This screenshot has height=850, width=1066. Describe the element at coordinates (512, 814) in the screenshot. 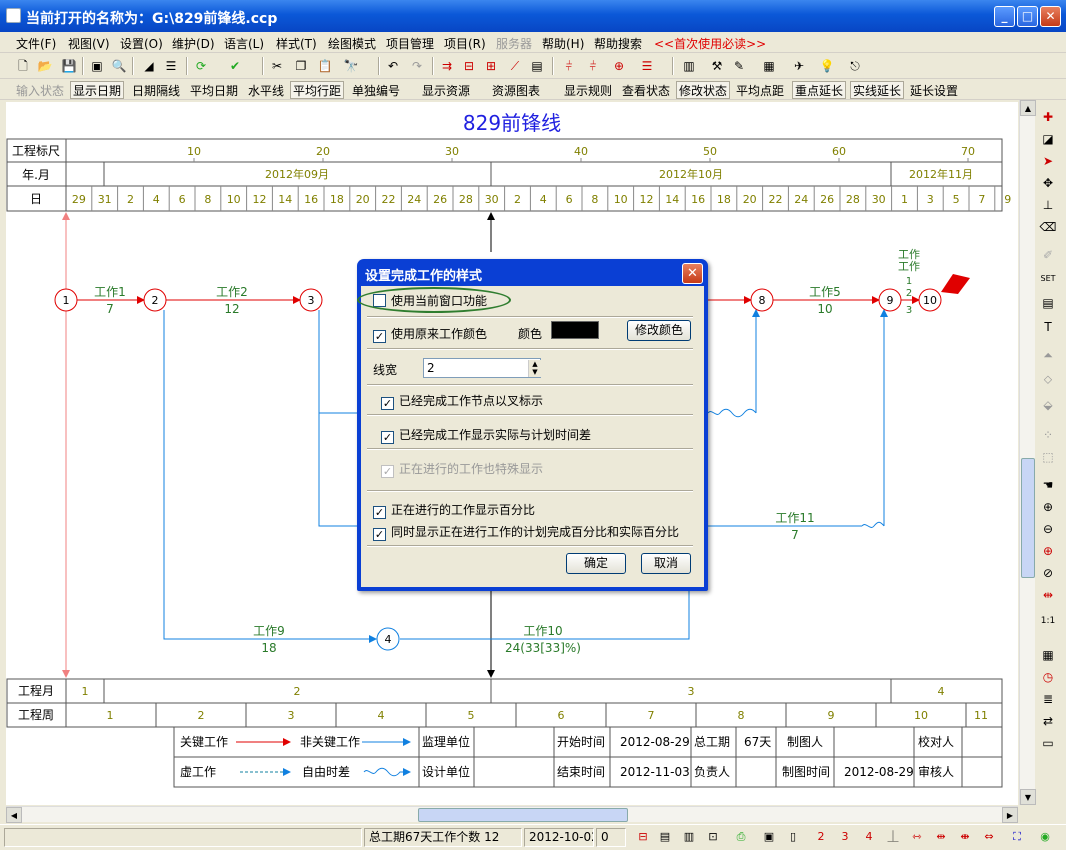

I see `horizontal-scrollbar: ◀ ▶` at that location.